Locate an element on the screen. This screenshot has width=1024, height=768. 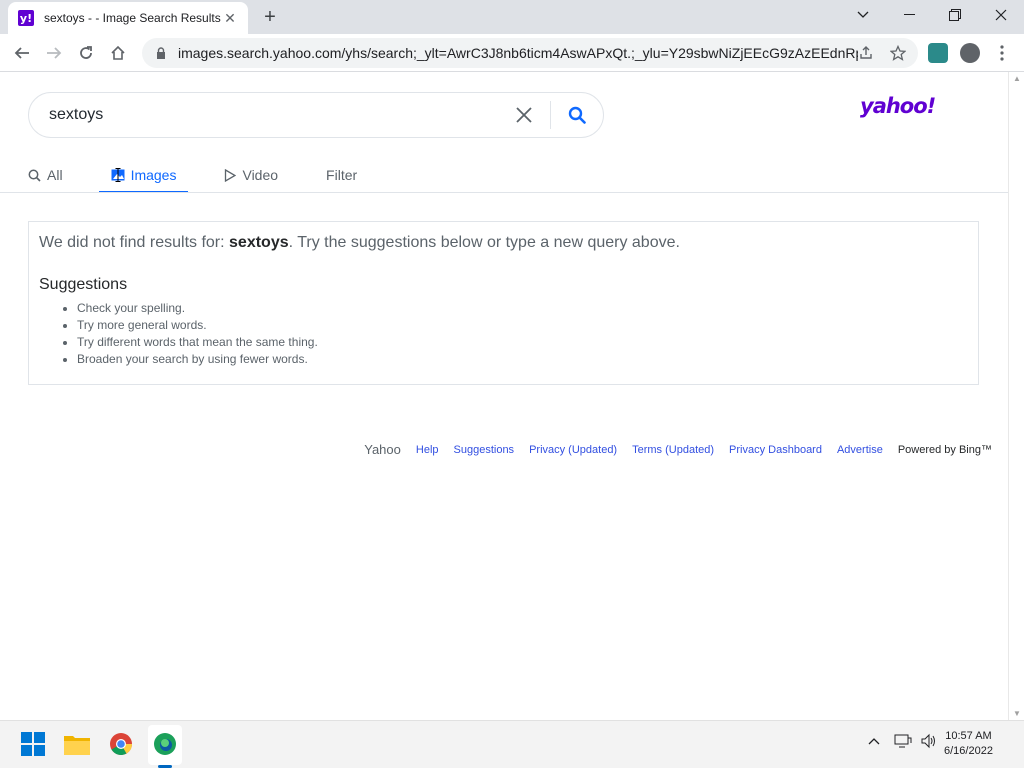
tab-video-label: Video is located at coordinates (260, 175).